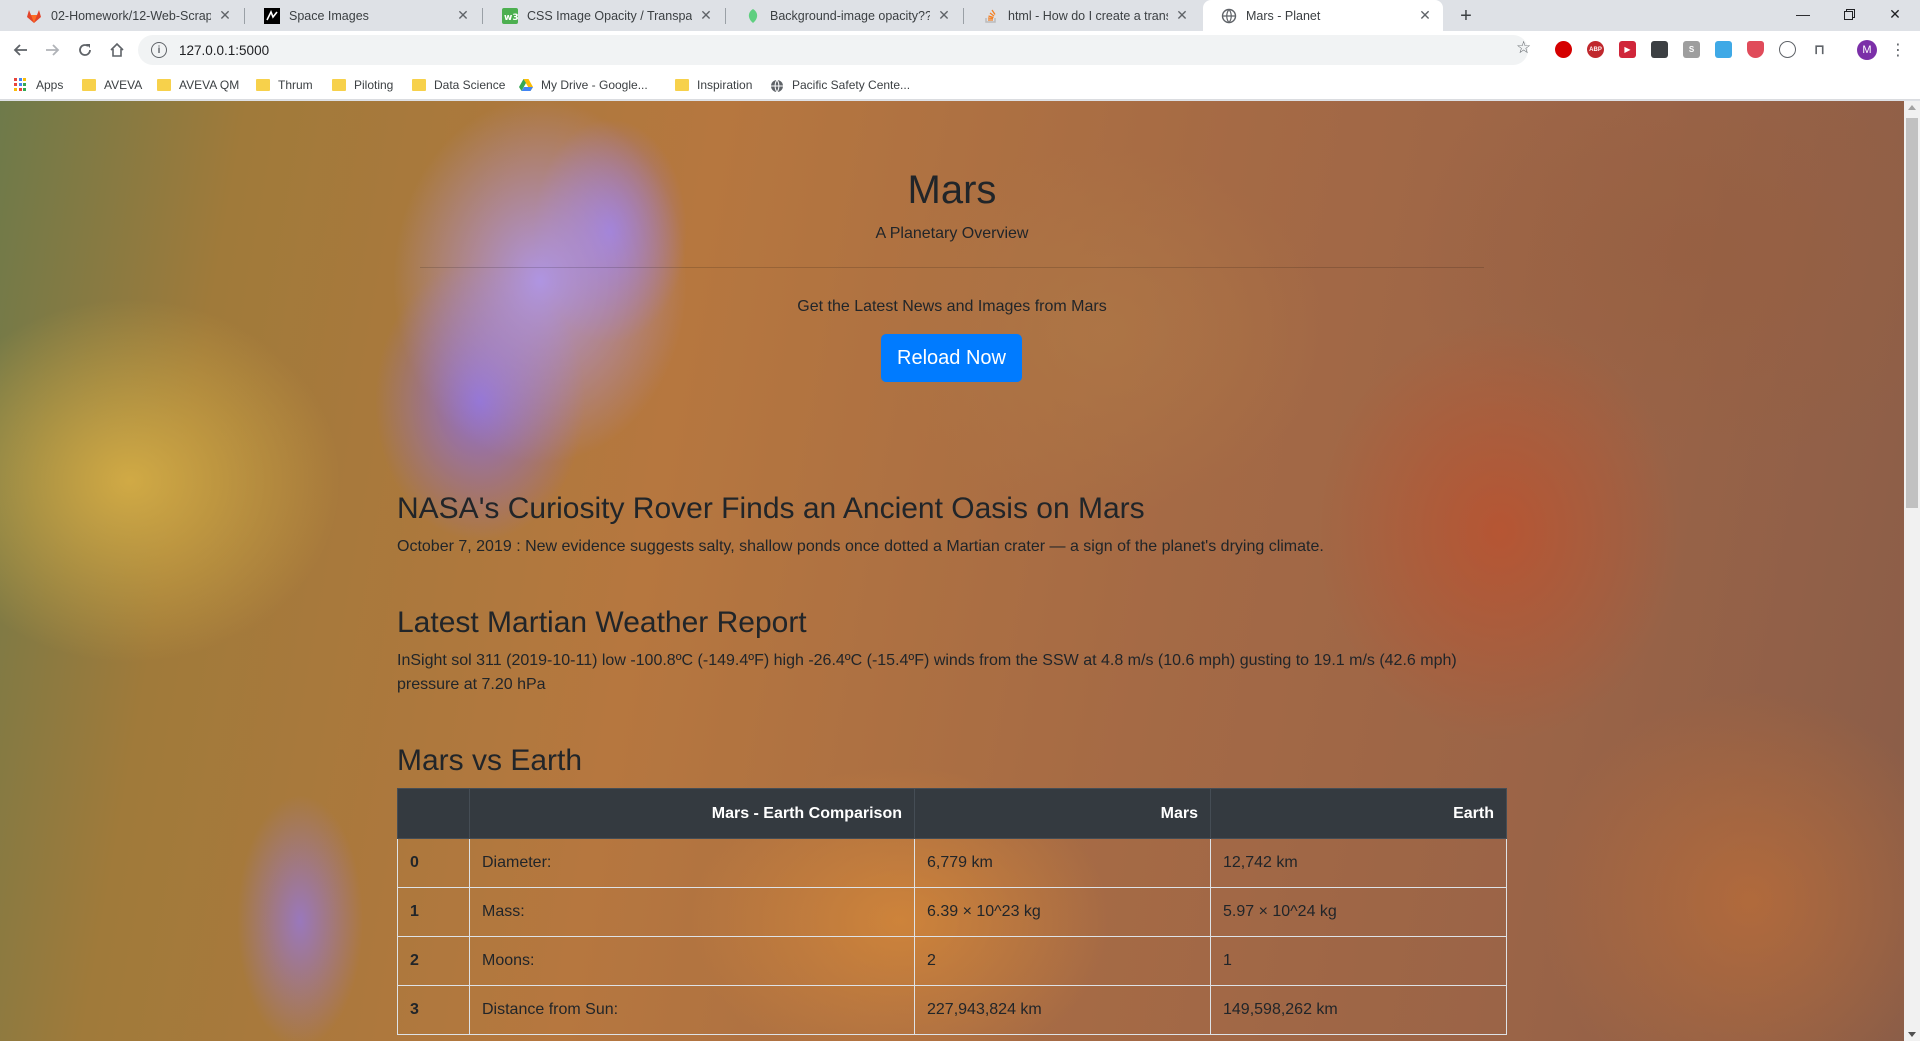 The image size is (1920, 1041). What do you see at coordinates (1466, 16) in the screenshot?
I see `new-tab-button: +` at bounding box center [1466, 16].